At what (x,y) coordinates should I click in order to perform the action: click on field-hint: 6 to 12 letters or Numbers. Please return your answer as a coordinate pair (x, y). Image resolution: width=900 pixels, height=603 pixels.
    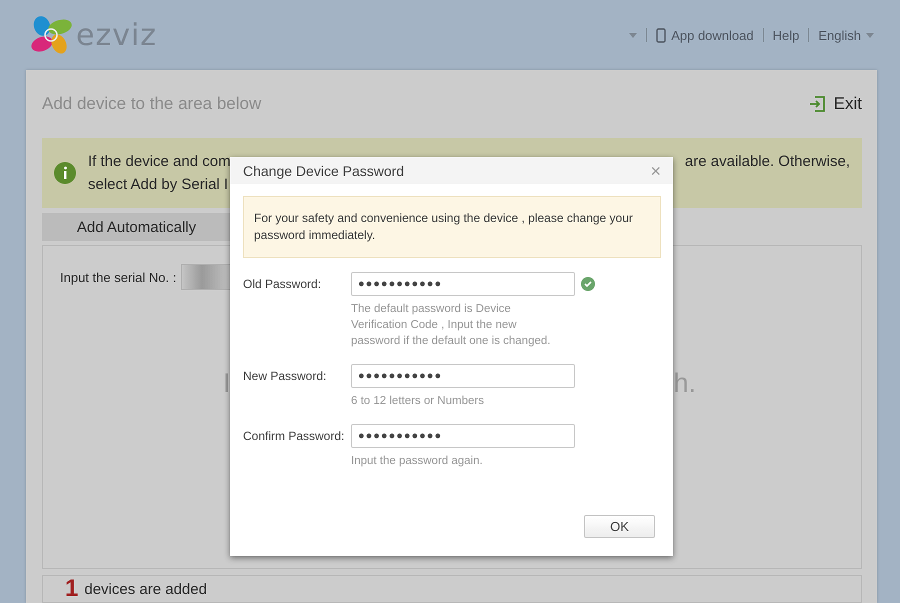
    Looking at the image, I should click on (418, 401).